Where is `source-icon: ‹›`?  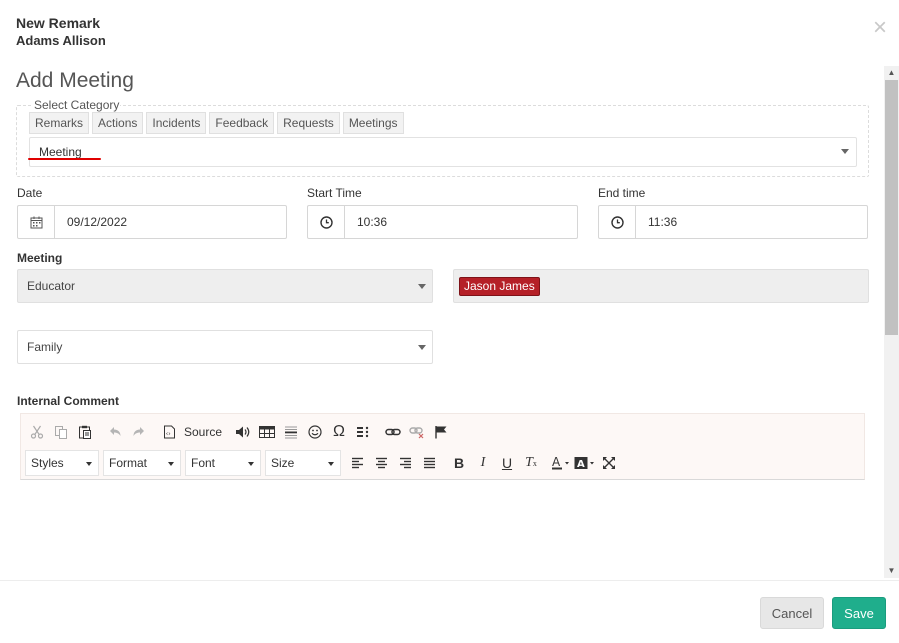 source-icon: ‹› is located at coordinates (169, 432).